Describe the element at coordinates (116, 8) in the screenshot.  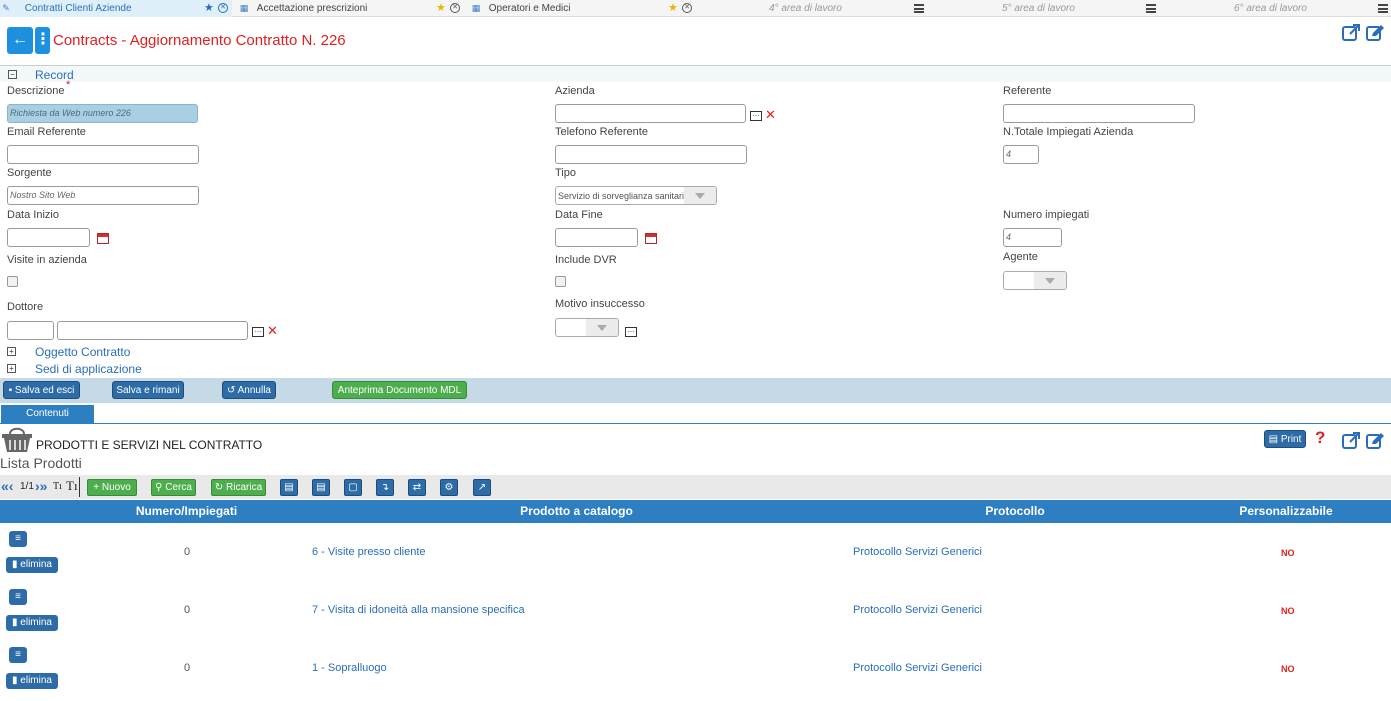
I see `window-tab-contratti: ✎ Contratti Clienti Aziende ★ ✕` at that location.